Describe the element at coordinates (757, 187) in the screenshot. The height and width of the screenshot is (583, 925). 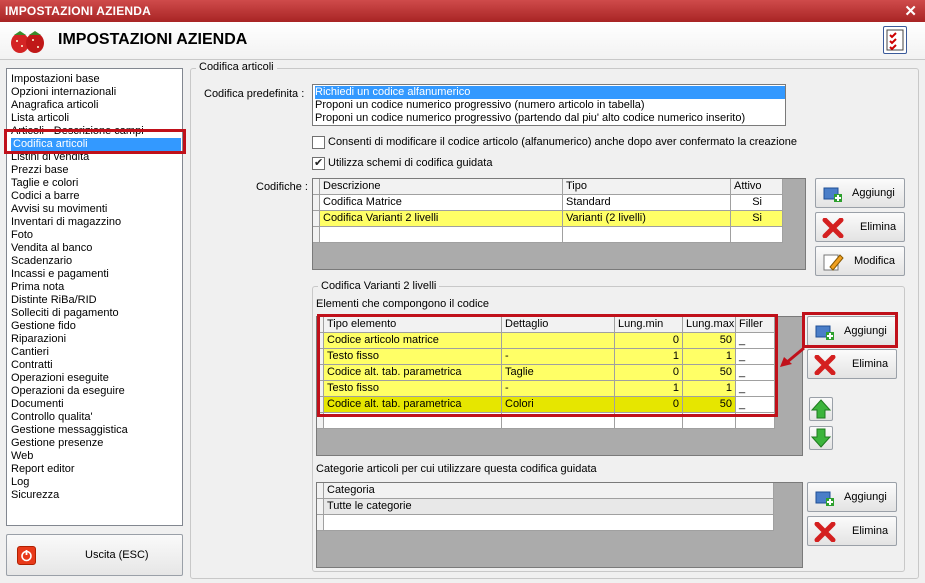
I see `col-header-attivo: Attivo` at that location.